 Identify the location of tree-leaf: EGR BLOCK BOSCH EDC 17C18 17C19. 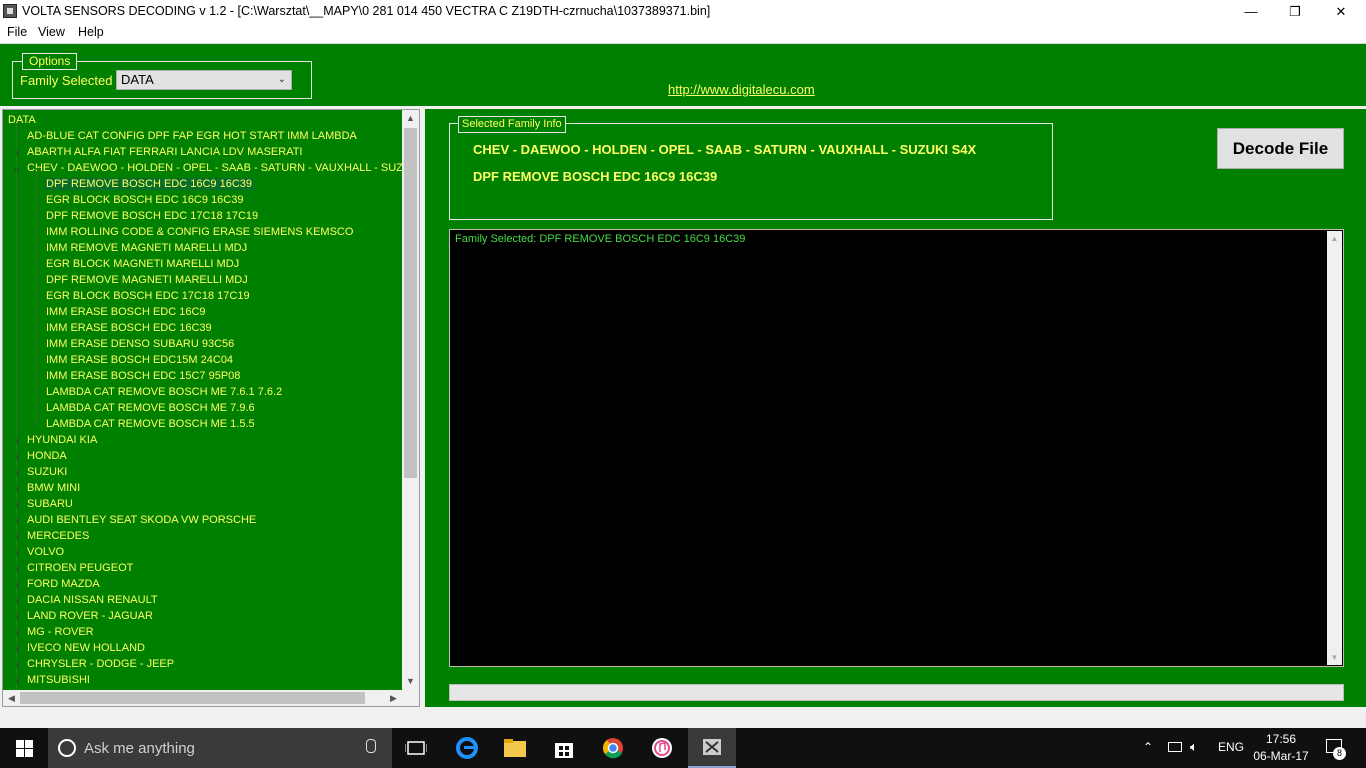
(148, 296).